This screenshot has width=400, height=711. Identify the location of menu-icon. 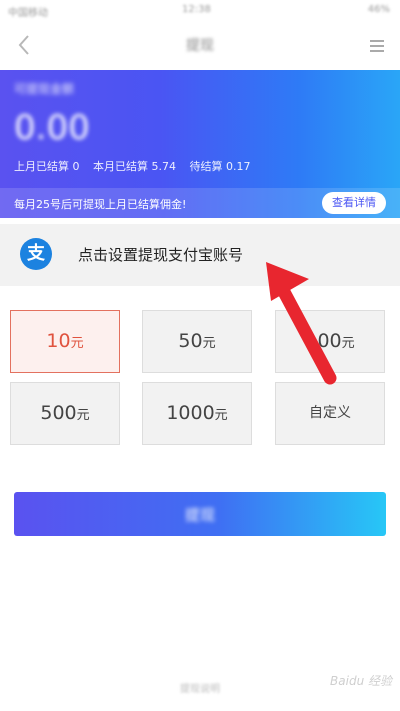
(377, 45).